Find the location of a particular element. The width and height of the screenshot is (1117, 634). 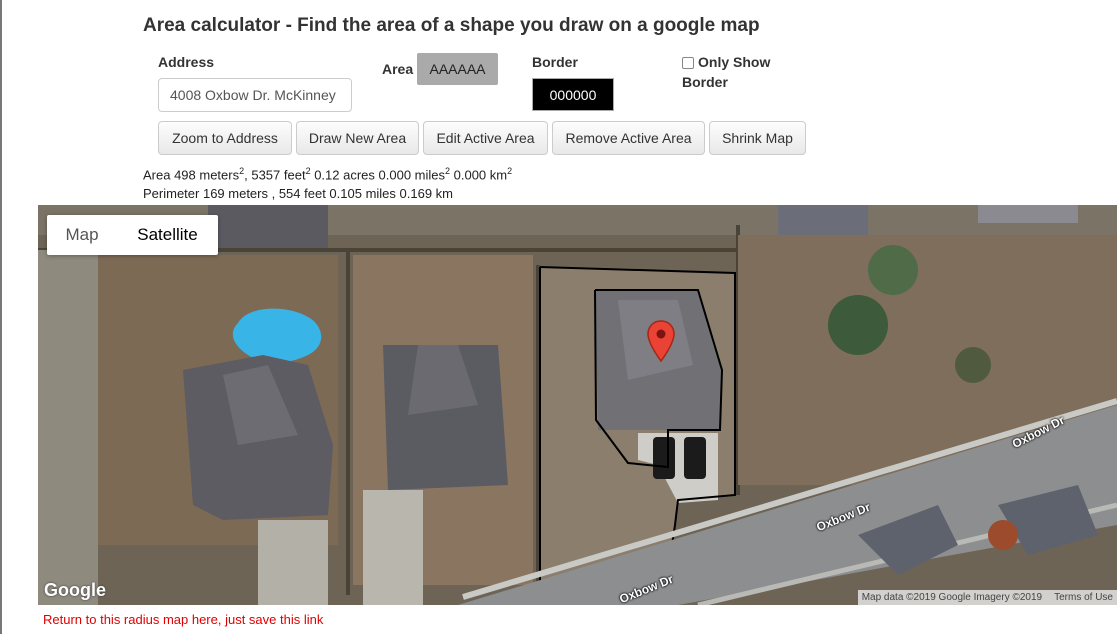

border-label: Border is located at coordinates (555, 62).